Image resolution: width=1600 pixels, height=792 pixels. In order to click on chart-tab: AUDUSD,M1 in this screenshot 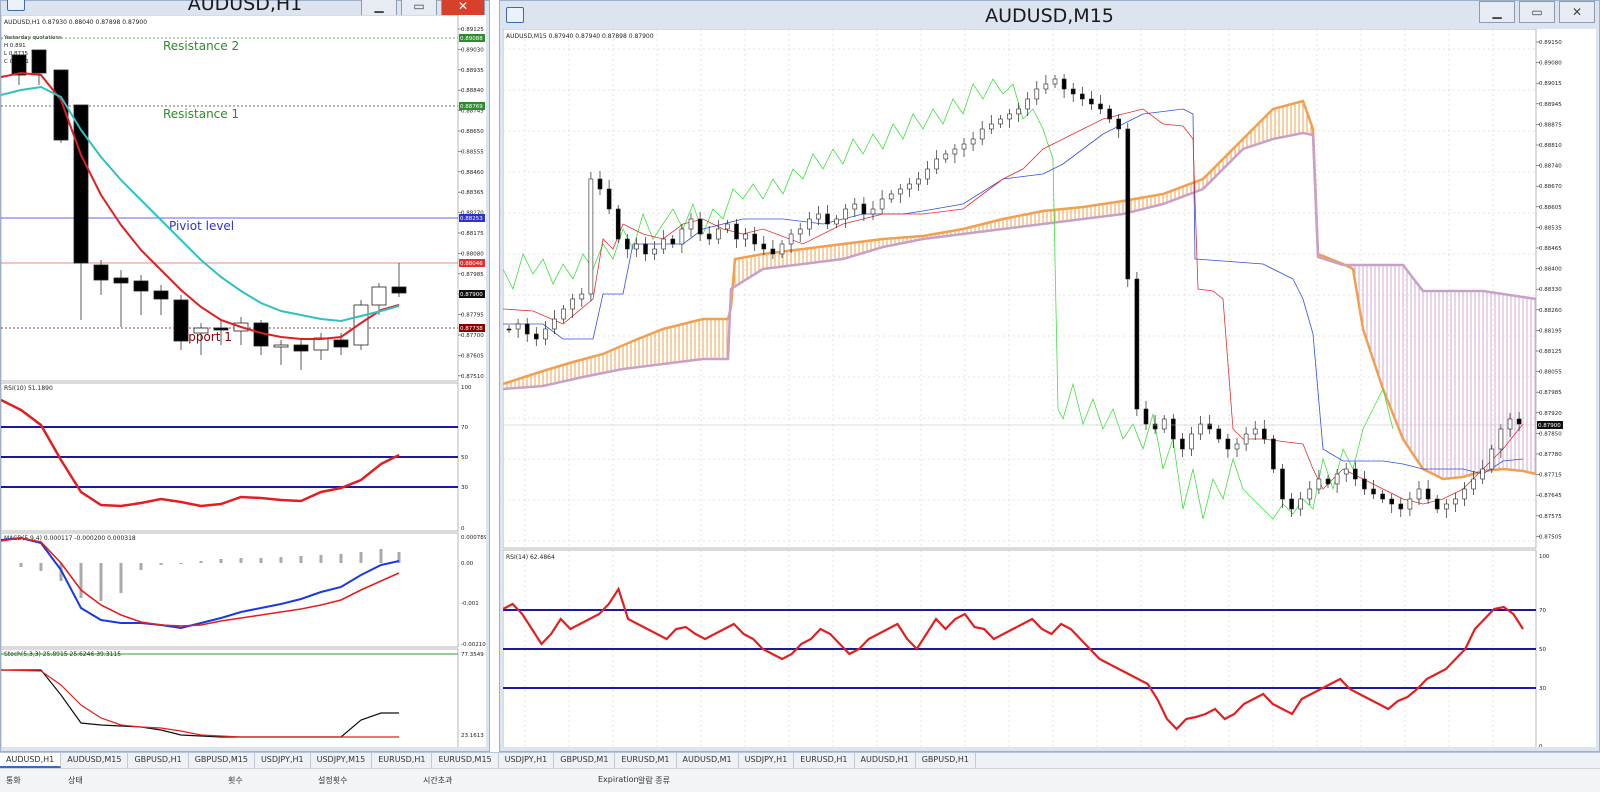, I will do `click(708, 760)`.